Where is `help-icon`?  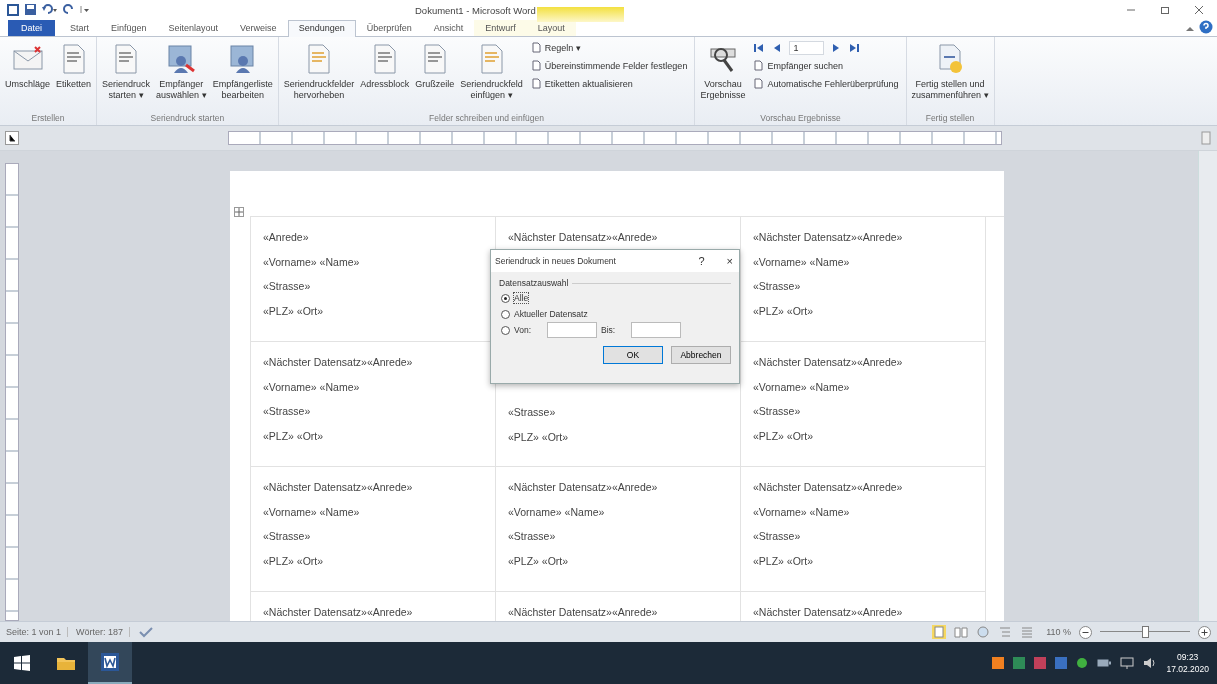
help-icon is located at coordinates (1206, 26).